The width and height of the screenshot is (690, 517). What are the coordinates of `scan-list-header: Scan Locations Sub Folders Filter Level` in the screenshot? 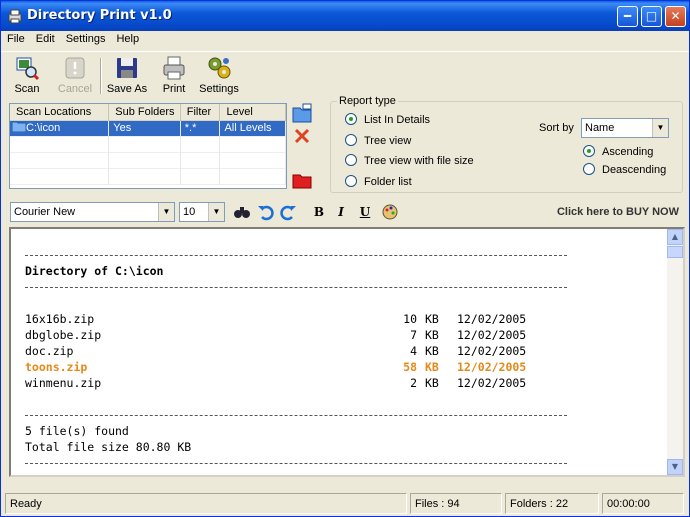 It's located at (148, 112).